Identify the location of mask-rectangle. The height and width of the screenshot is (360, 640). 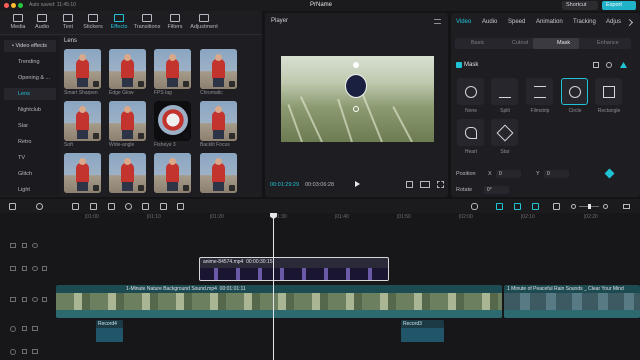
(608, 91).